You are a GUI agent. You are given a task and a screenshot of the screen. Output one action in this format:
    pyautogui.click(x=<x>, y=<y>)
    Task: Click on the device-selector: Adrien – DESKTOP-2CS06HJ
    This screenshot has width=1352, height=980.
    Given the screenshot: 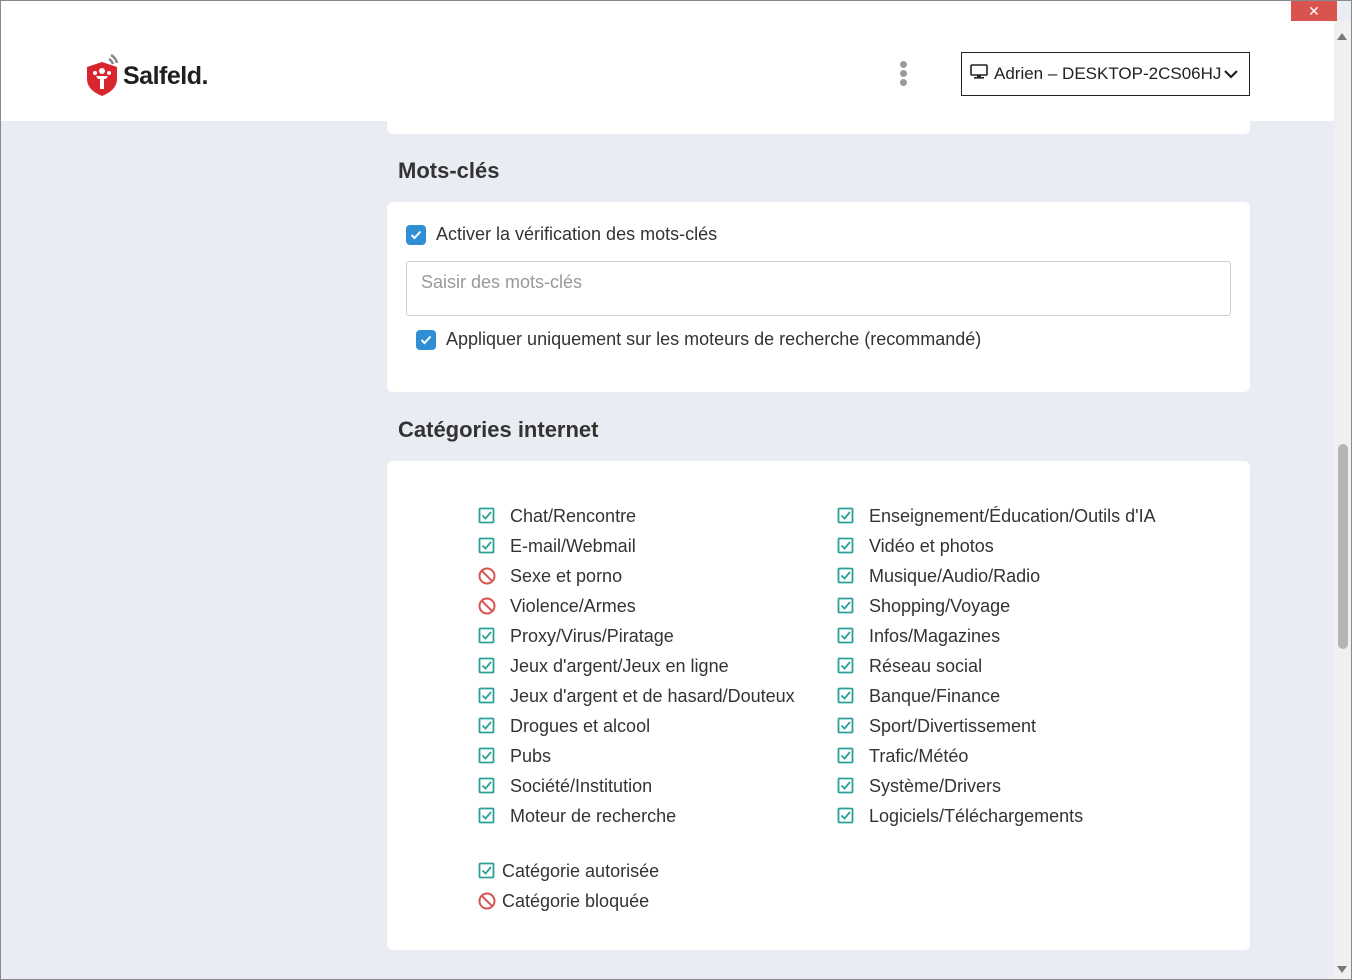 What is the action you would take?
    pyautogui.click(x=1105, y=74)
    